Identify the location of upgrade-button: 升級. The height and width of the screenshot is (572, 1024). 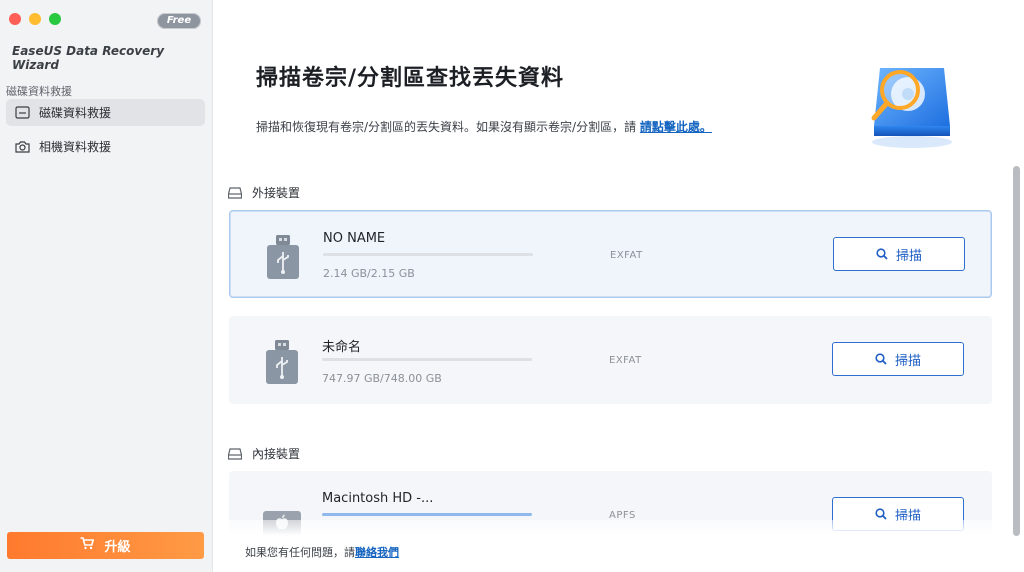
(105, 545).